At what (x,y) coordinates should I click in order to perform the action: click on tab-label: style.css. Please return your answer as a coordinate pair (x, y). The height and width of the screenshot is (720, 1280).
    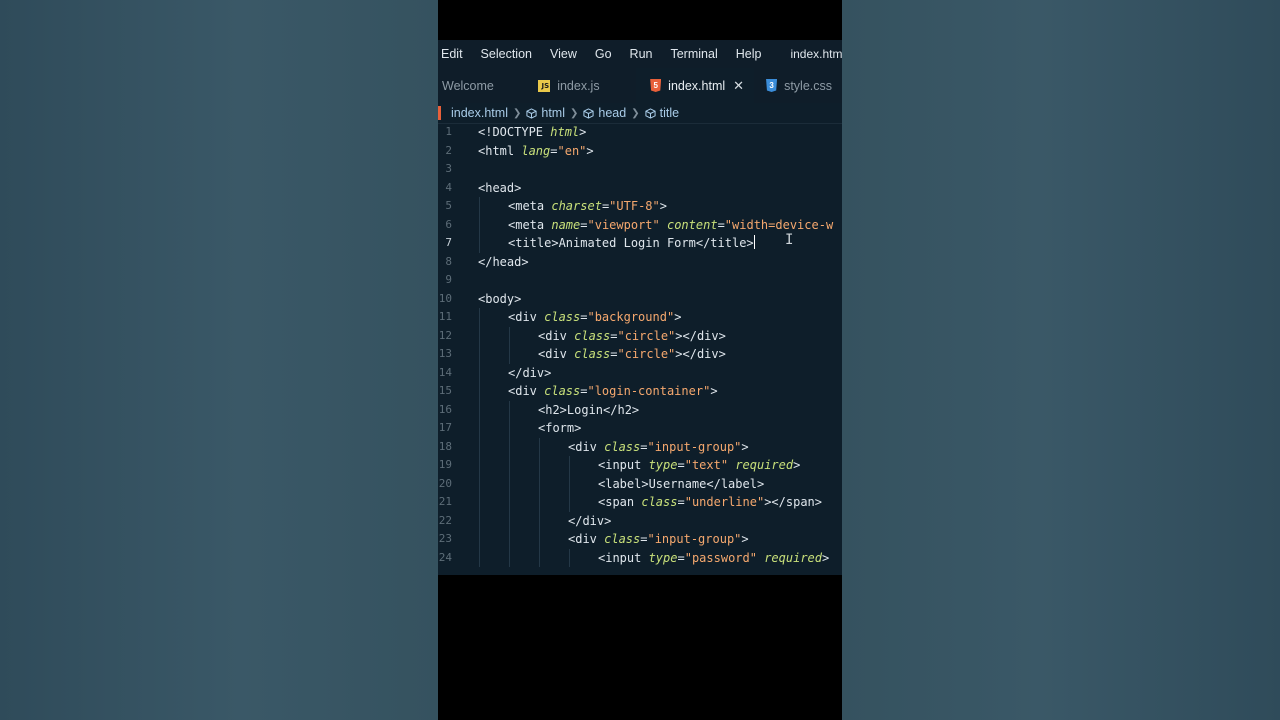
    Looking at the image, I should click on (808, 85).